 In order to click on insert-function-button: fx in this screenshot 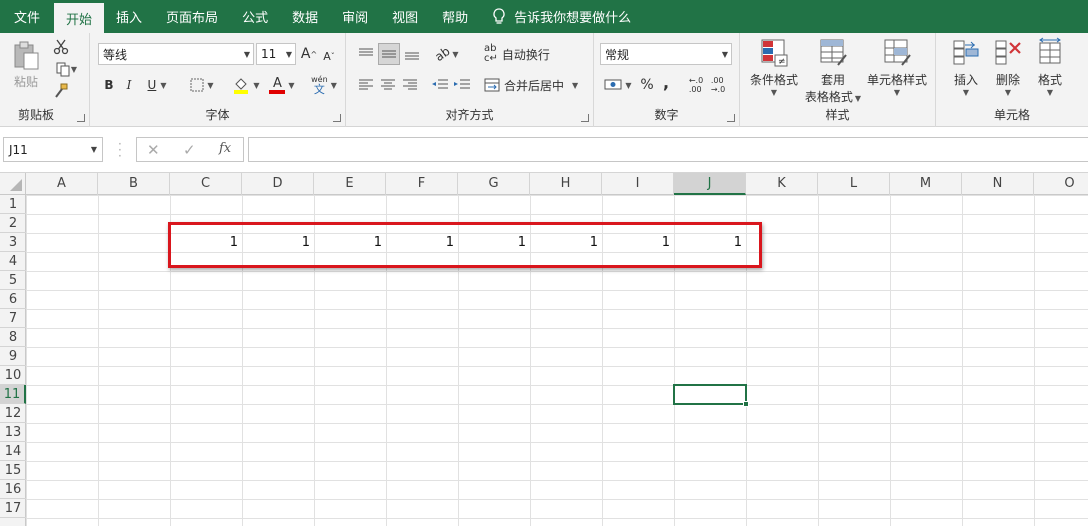, I will do `click(225, 148)`.